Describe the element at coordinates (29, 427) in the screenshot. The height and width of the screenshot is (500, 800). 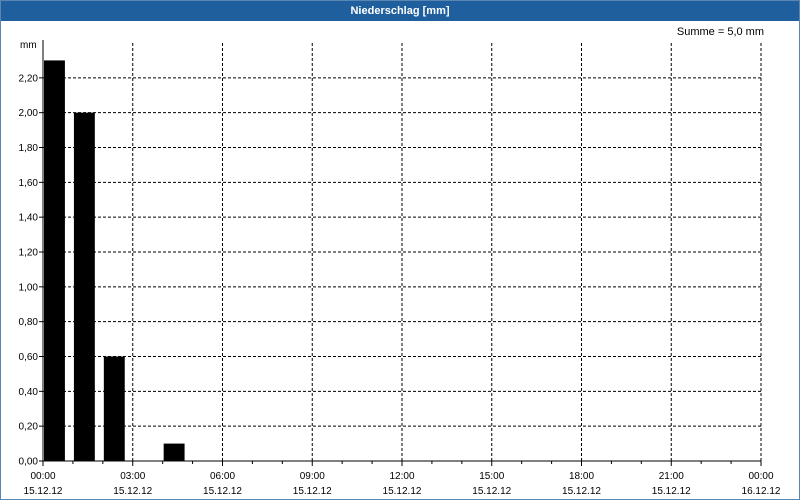
I see `y-tick-label: 0,20` at that location.